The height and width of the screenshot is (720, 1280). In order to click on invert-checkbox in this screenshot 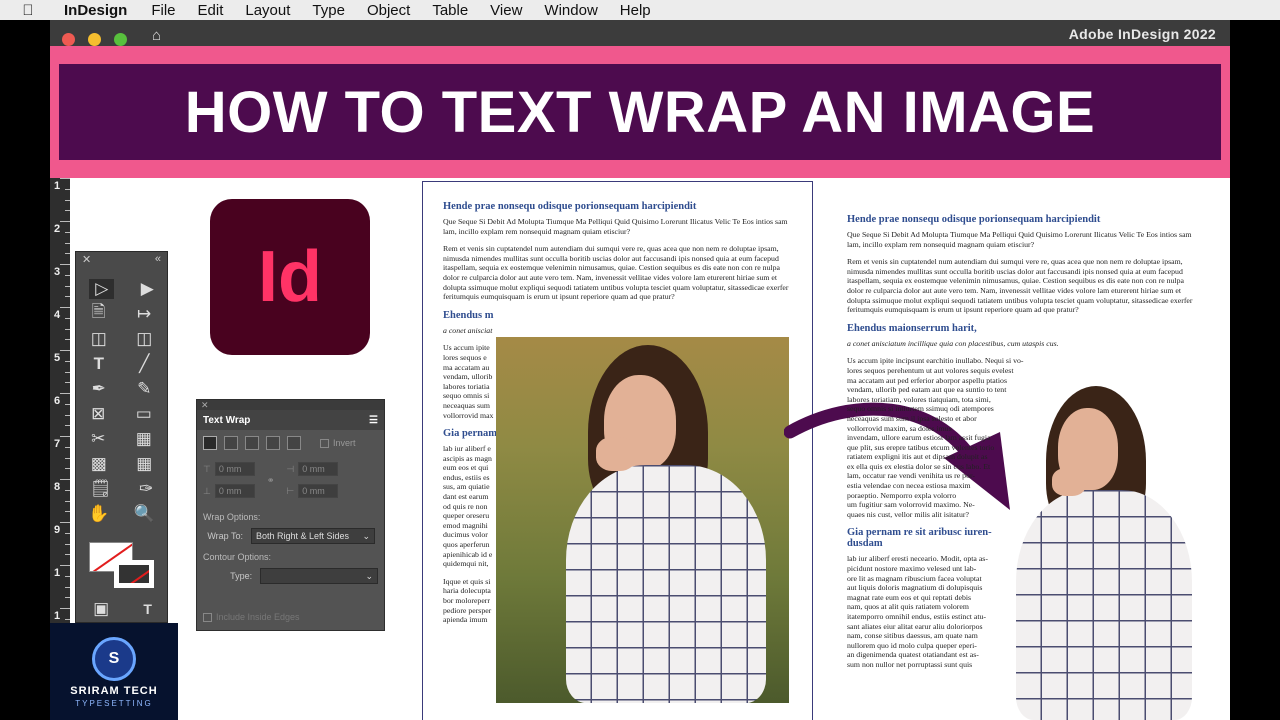, I will do `click(324, 443)`.